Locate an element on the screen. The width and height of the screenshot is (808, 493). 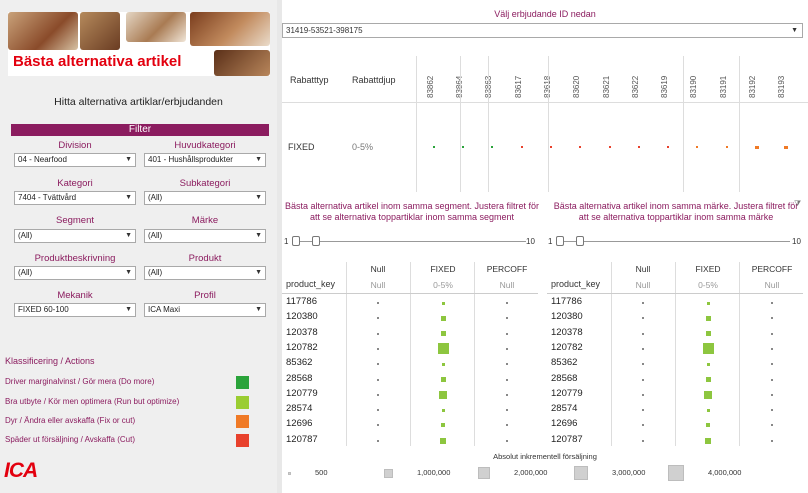
slider-track-marke is located at coordinates (673, 241).